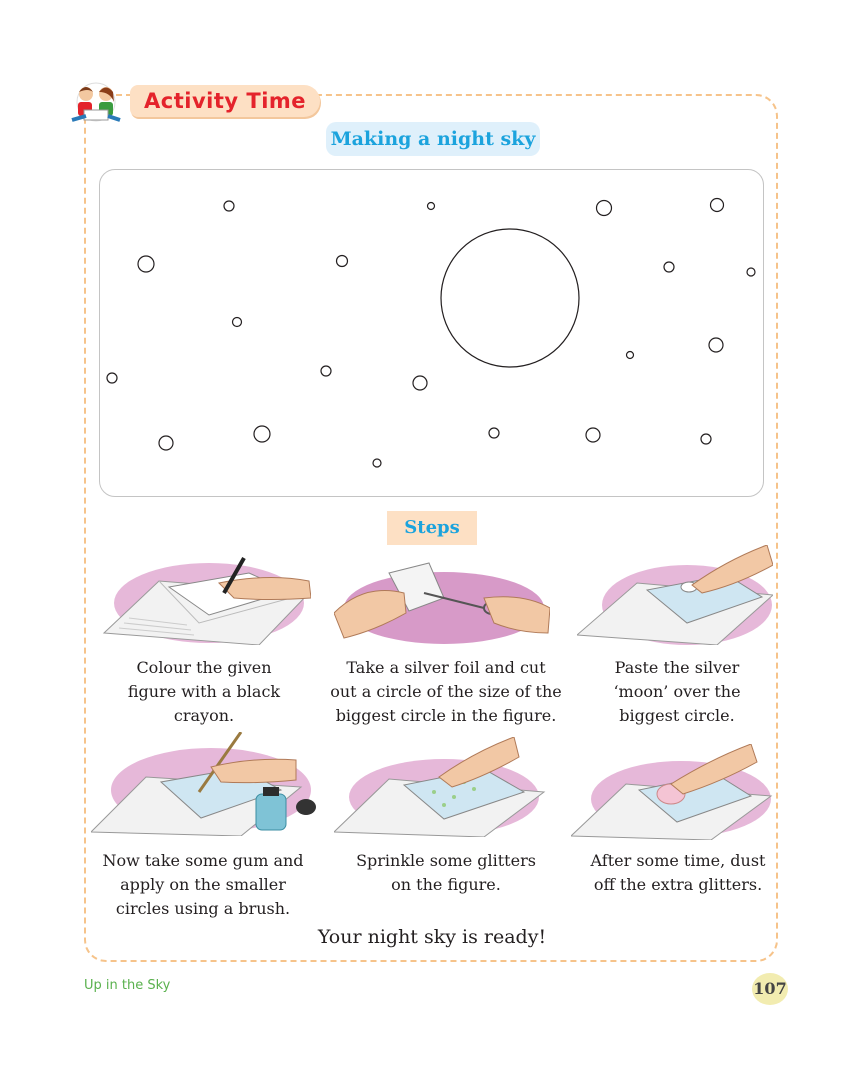 The height and width of the screenshot is (1080, 864). I want to click on scissors-cutting-foil-icon, so click(442, 603).